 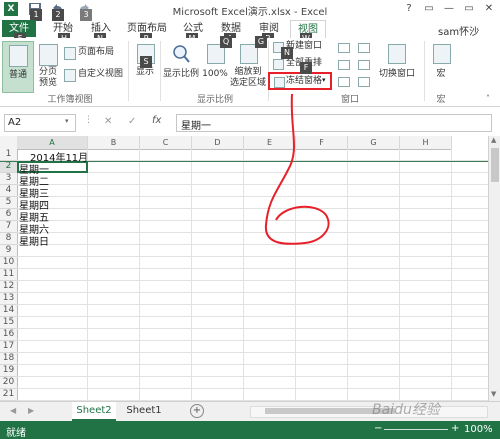 What do you see at coordinates (144, 411) in the screenshot?
I see `sheet-tab-sheet1: Sheet1` at bounding box center [144, 411].